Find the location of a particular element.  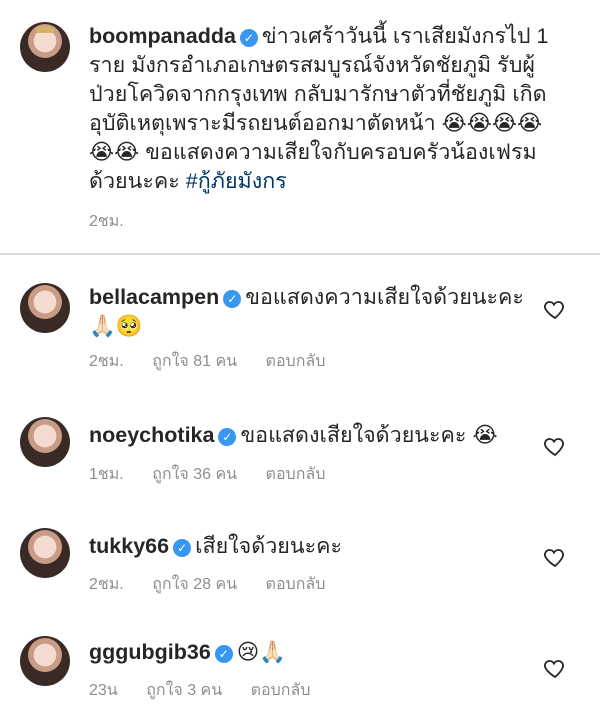

username: tukky66 is located at coordinates (129, 546).